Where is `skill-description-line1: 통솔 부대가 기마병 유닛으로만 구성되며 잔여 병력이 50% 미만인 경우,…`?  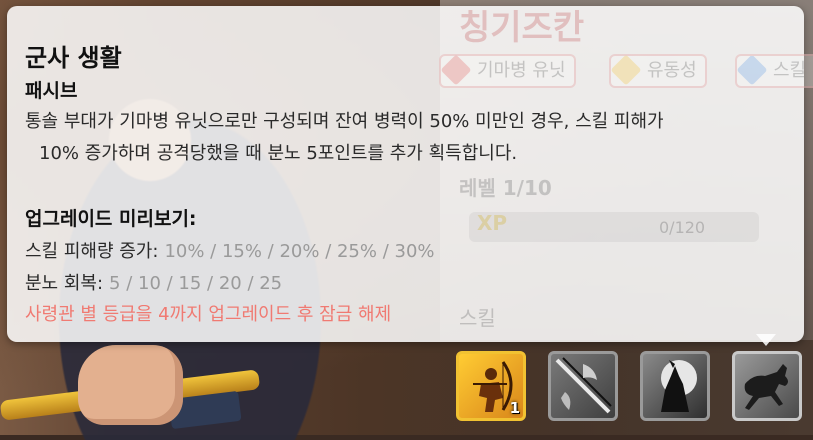
skill-description-line1: 통솔 부대가 기마병 유닛으로만 구성되며 잔여 병력이 50% 미만인 경우,… is located at coordinates (344, 121).